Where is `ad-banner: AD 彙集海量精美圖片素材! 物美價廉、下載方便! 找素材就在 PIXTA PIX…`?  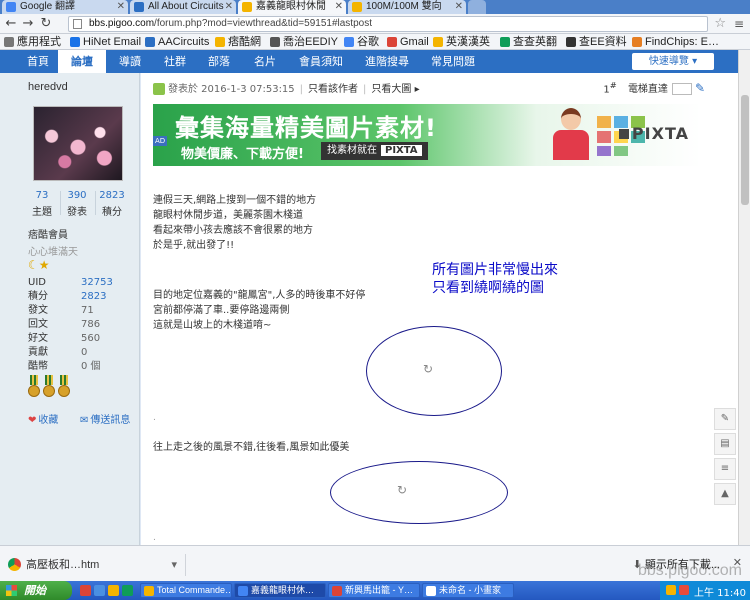 ad-banner: AD 彙集海量精美圖片素材! 物美價廉、下載方便! 找素材就在 PIXTA PIX… is located at coordinates (427, 135).